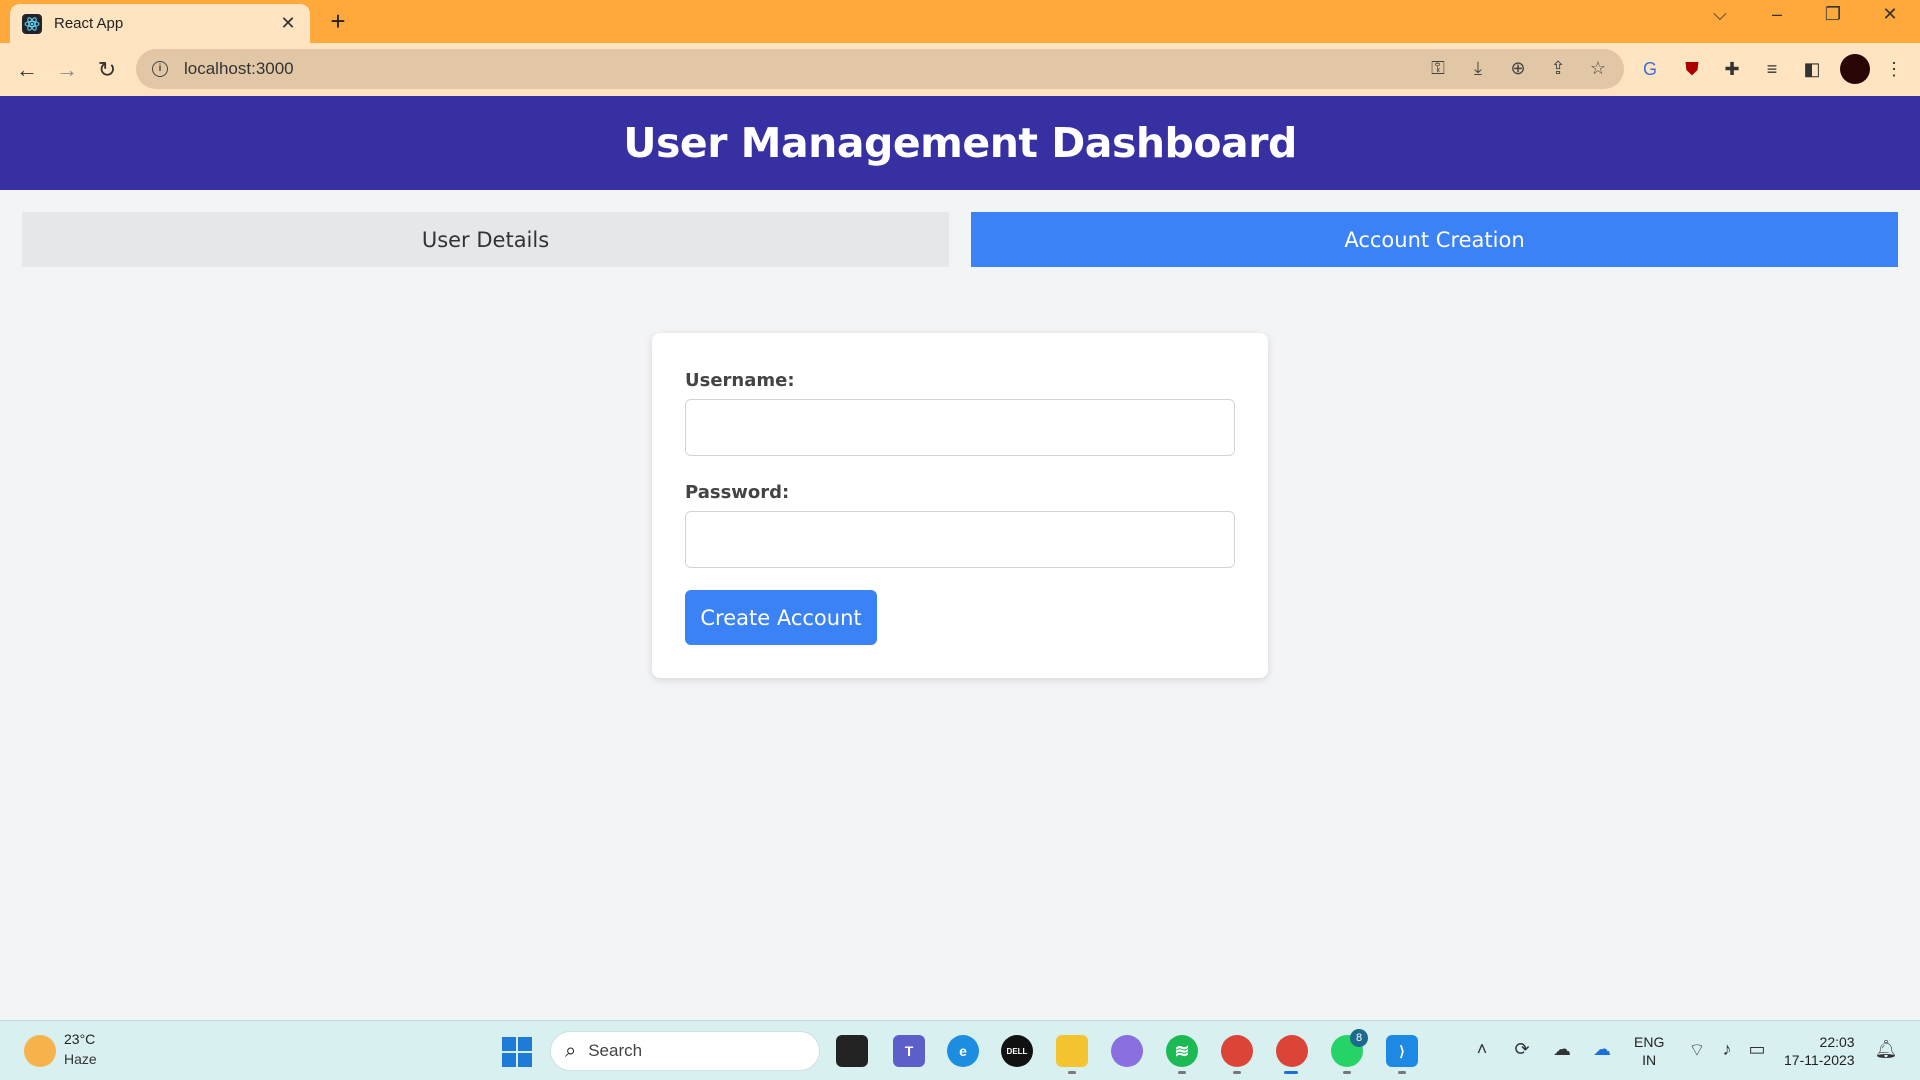 Image resolution: width=1920 pixels, height=1080 pixels. I want to click on language-code: ENG, so click(1649, 1042).